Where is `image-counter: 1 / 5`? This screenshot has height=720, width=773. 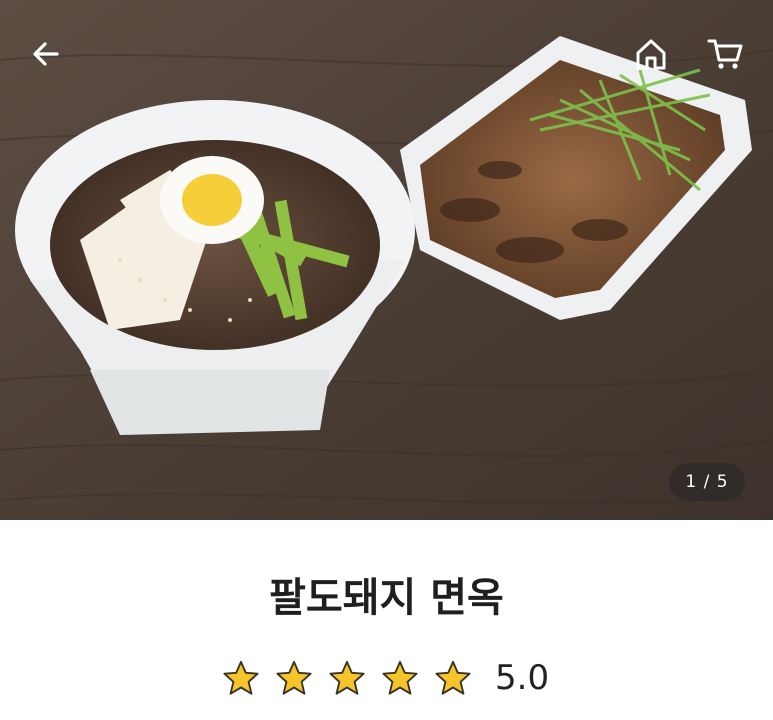
image-counter: 1 / 5 is located at coordinates (707, 482).